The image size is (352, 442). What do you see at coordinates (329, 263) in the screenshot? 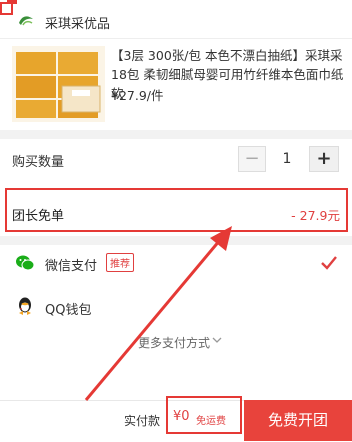
I see `check-icon` at bounding box center [329, 263].